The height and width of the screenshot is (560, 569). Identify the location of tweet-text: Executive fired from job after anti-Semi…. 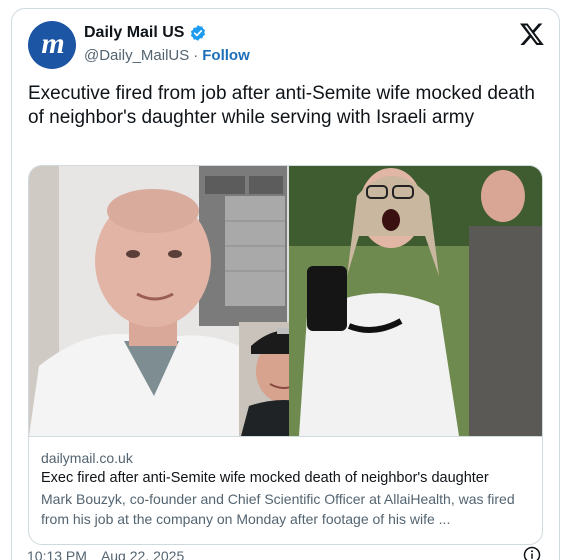
(281, 105).